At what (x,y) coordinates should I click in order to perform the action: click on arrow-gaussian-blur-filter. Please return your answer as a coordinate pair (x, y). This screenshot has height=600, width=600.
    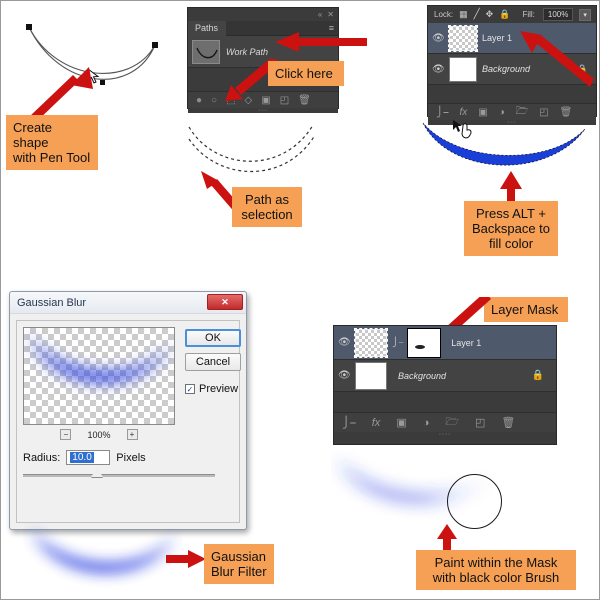
    Looking at the image, I should click on (186, 559).